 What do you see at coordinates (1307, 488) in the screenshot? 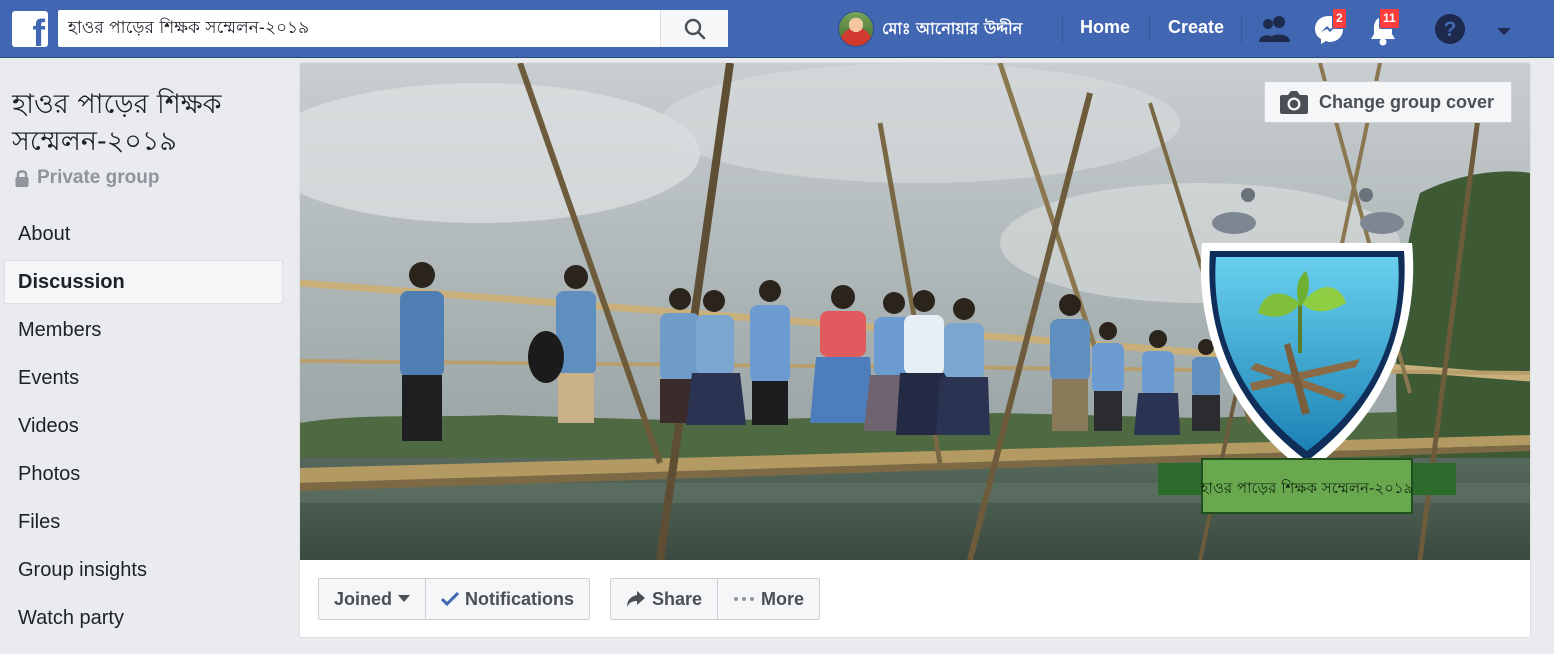
I see `emblem-banner-text: হাওর পাড়ের শিক্ষক সম্মেলন-২০১৯` at bounding box center [1307, 488].